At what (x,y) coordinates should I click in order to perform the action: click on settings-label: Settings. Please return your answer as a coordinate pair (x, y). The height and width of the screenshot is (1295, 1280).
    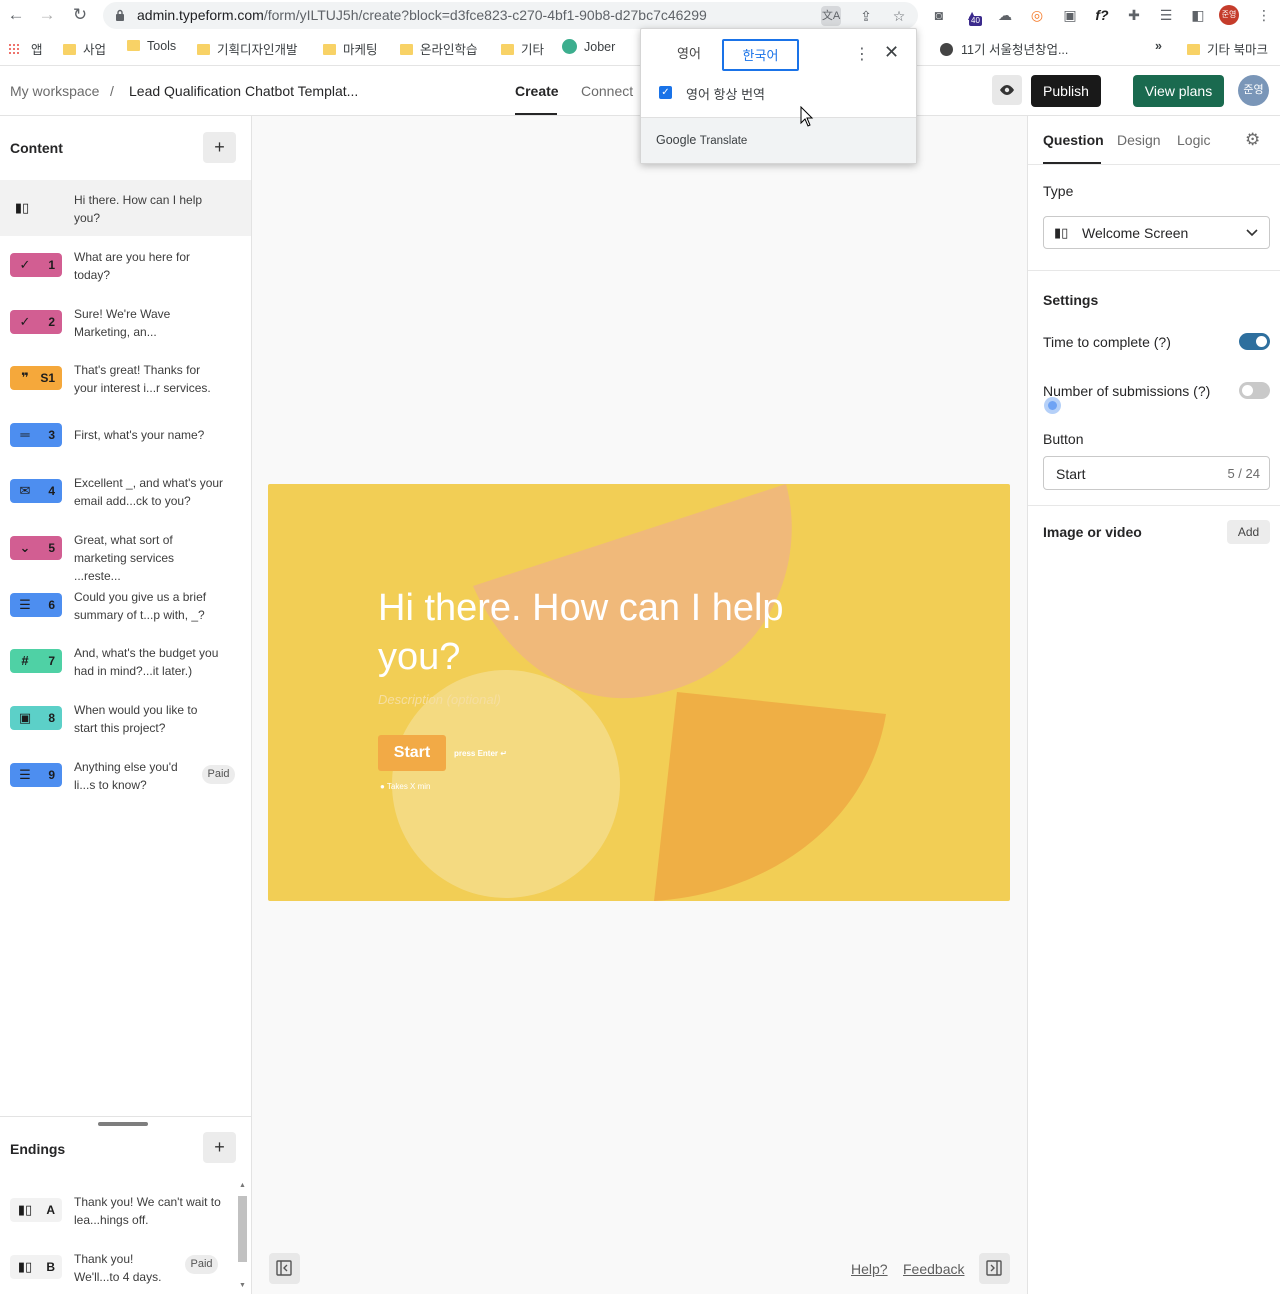
    Looking at the image, I should click on (1071, 300).